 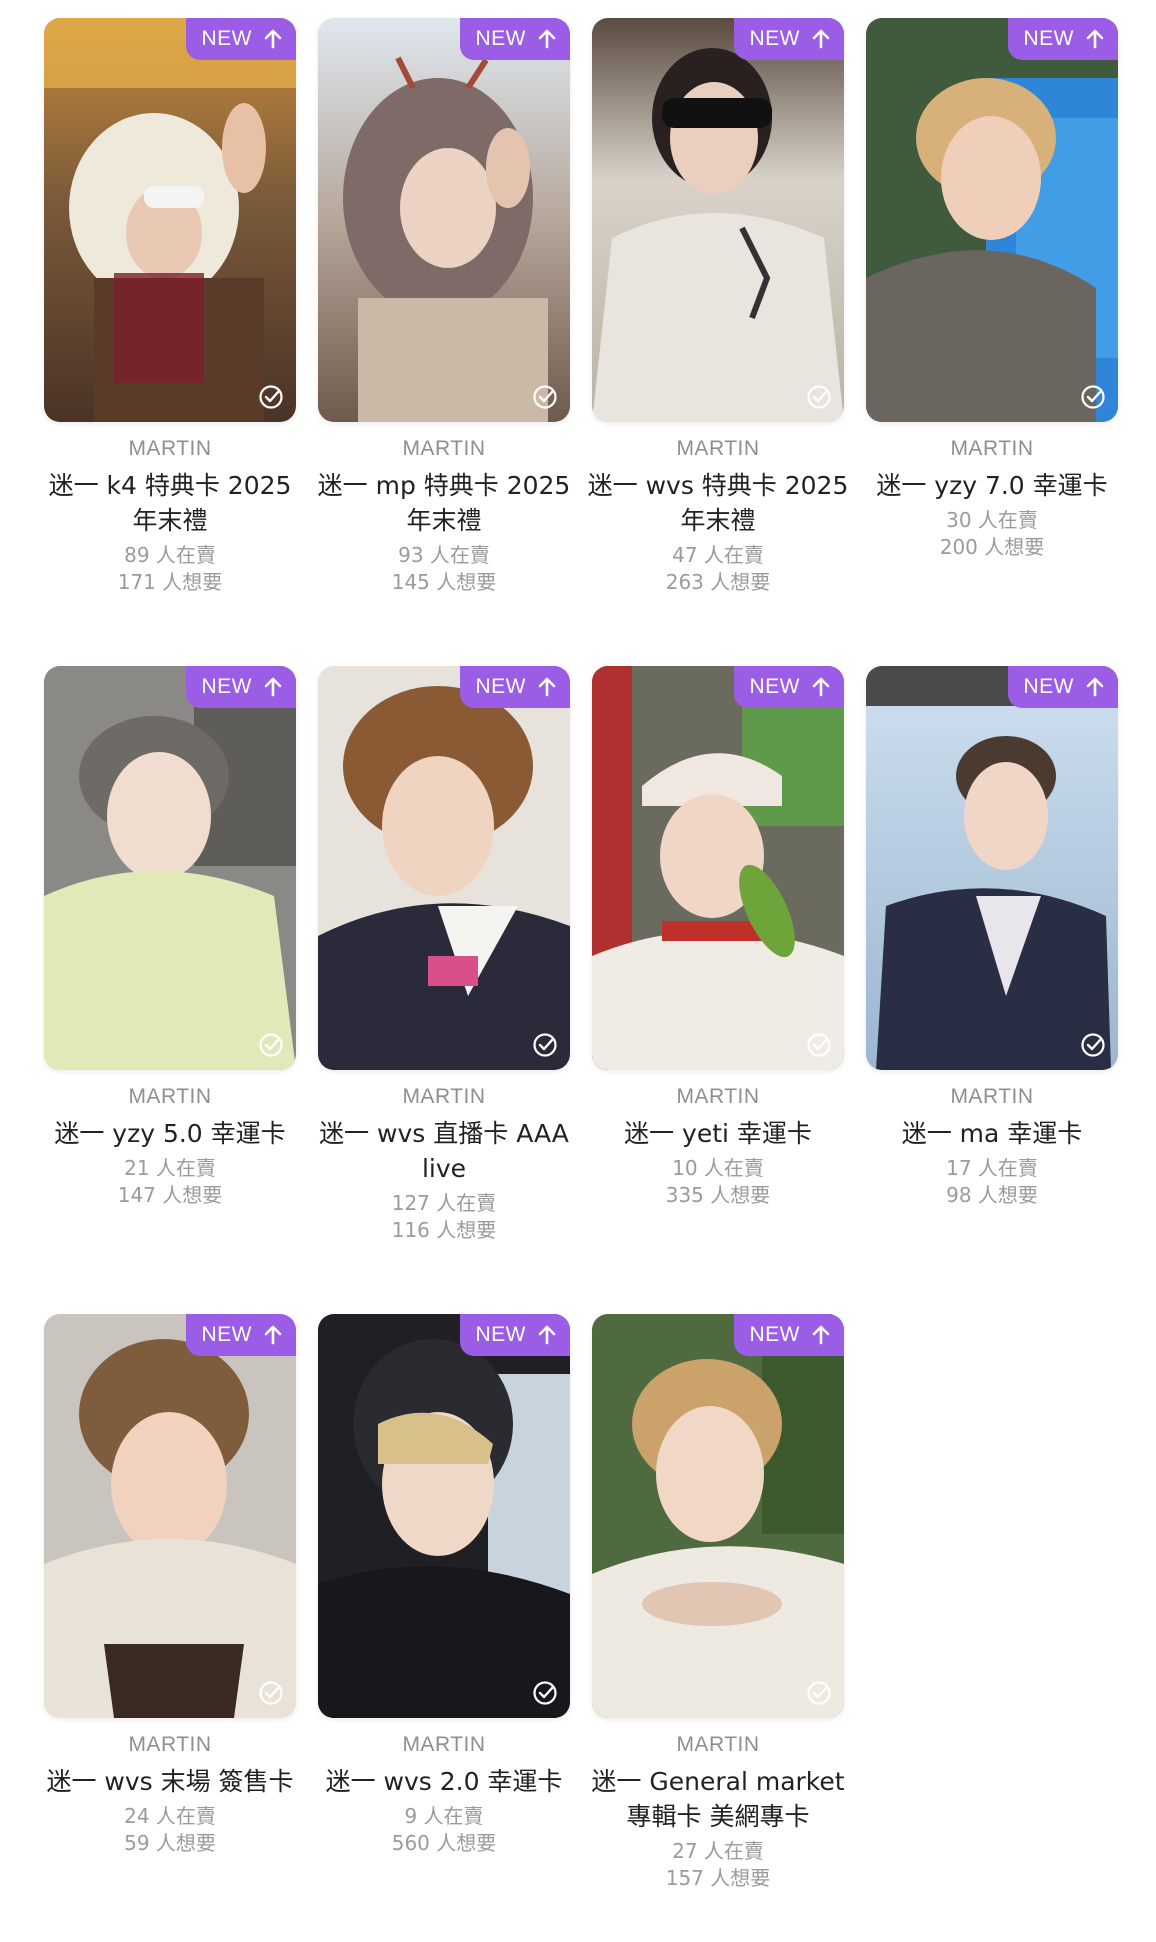 What do you see at coordinates (170, 1133) in the screenshot?
I see `card-title: 迷一 yzy 5.0 幸運卡` at bounding box center [170, 1133].